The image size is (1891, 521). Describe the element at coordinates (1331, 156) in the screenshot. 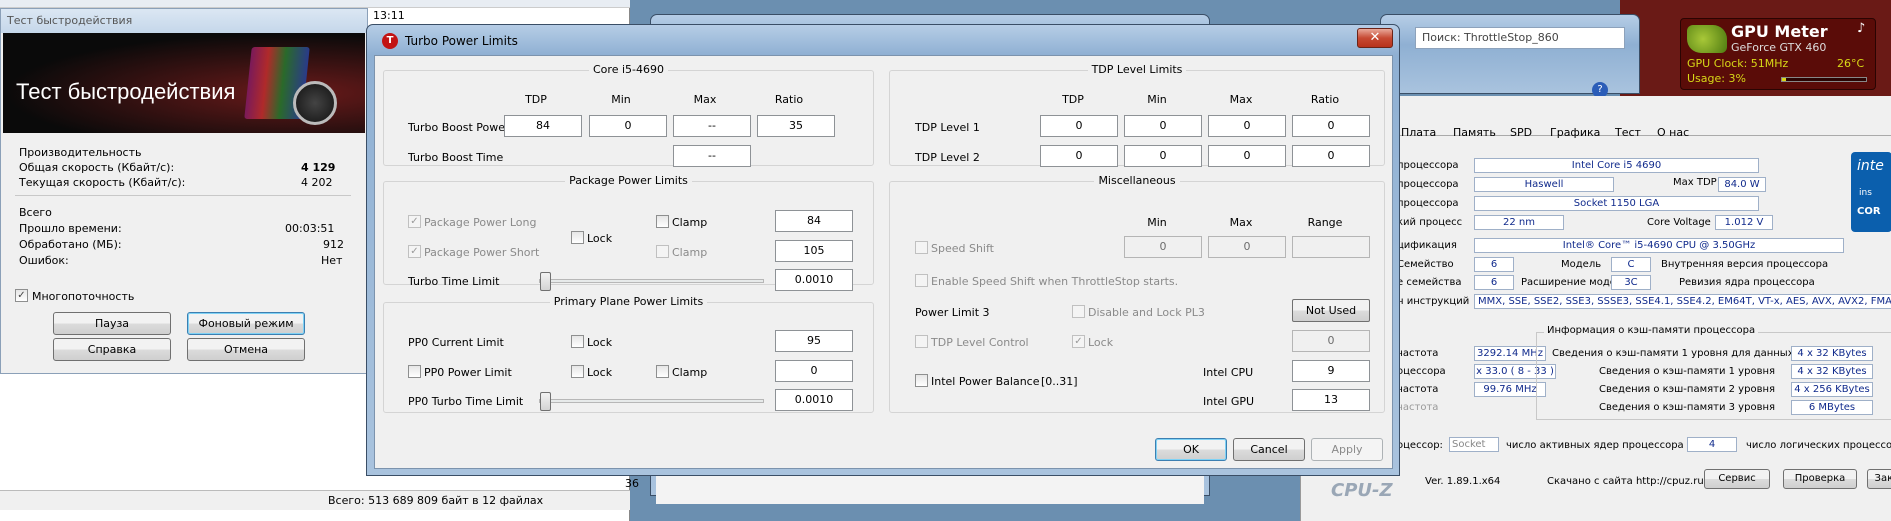

I see `tdp-level2-ratio: 0` at that location.